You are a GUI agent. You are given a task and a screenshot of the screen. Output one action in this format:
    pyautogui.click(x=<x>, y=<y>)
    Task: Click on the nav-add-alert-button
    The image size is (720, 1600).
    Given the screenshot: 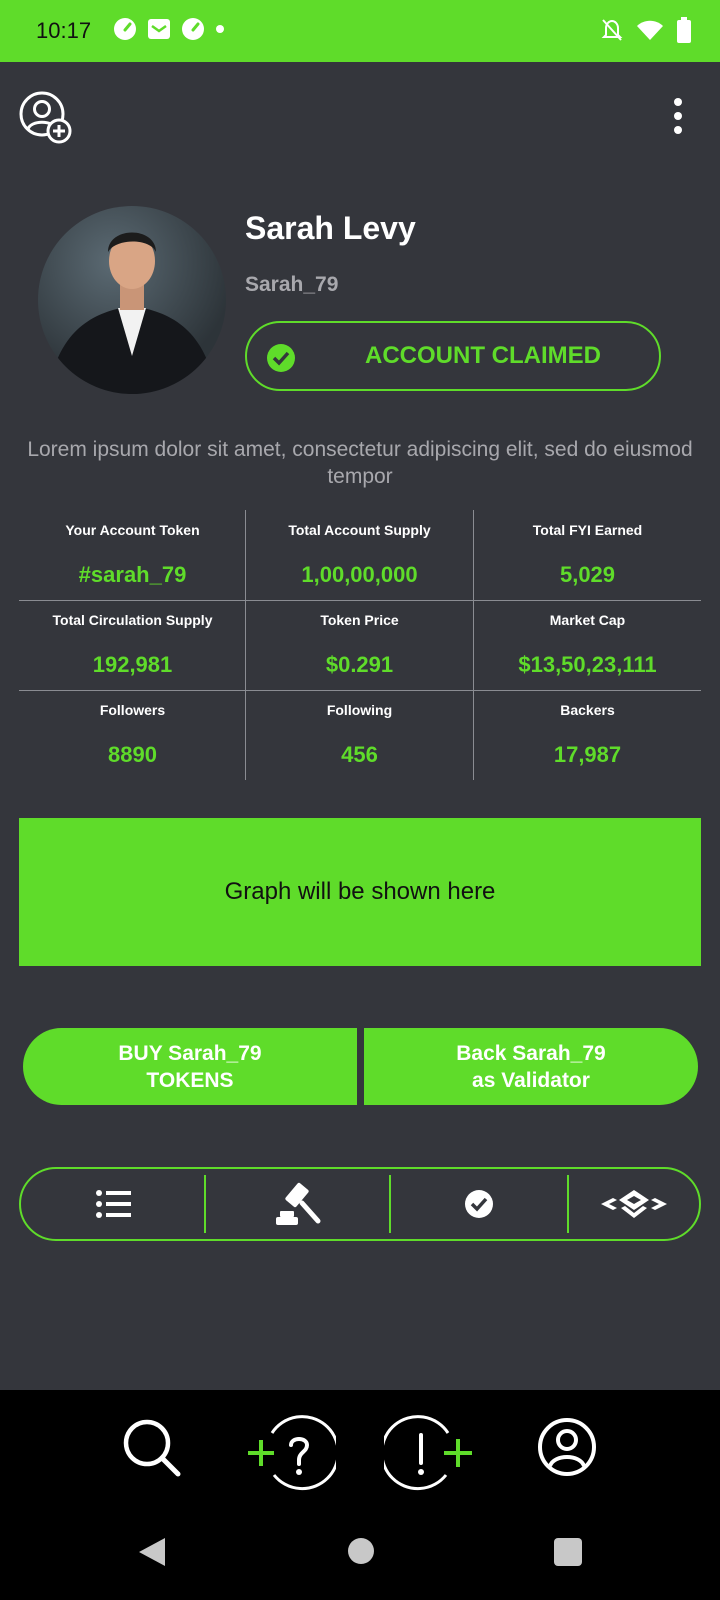 What is the action you would take?
    pyautogui.click(x=428, y=1455)
    